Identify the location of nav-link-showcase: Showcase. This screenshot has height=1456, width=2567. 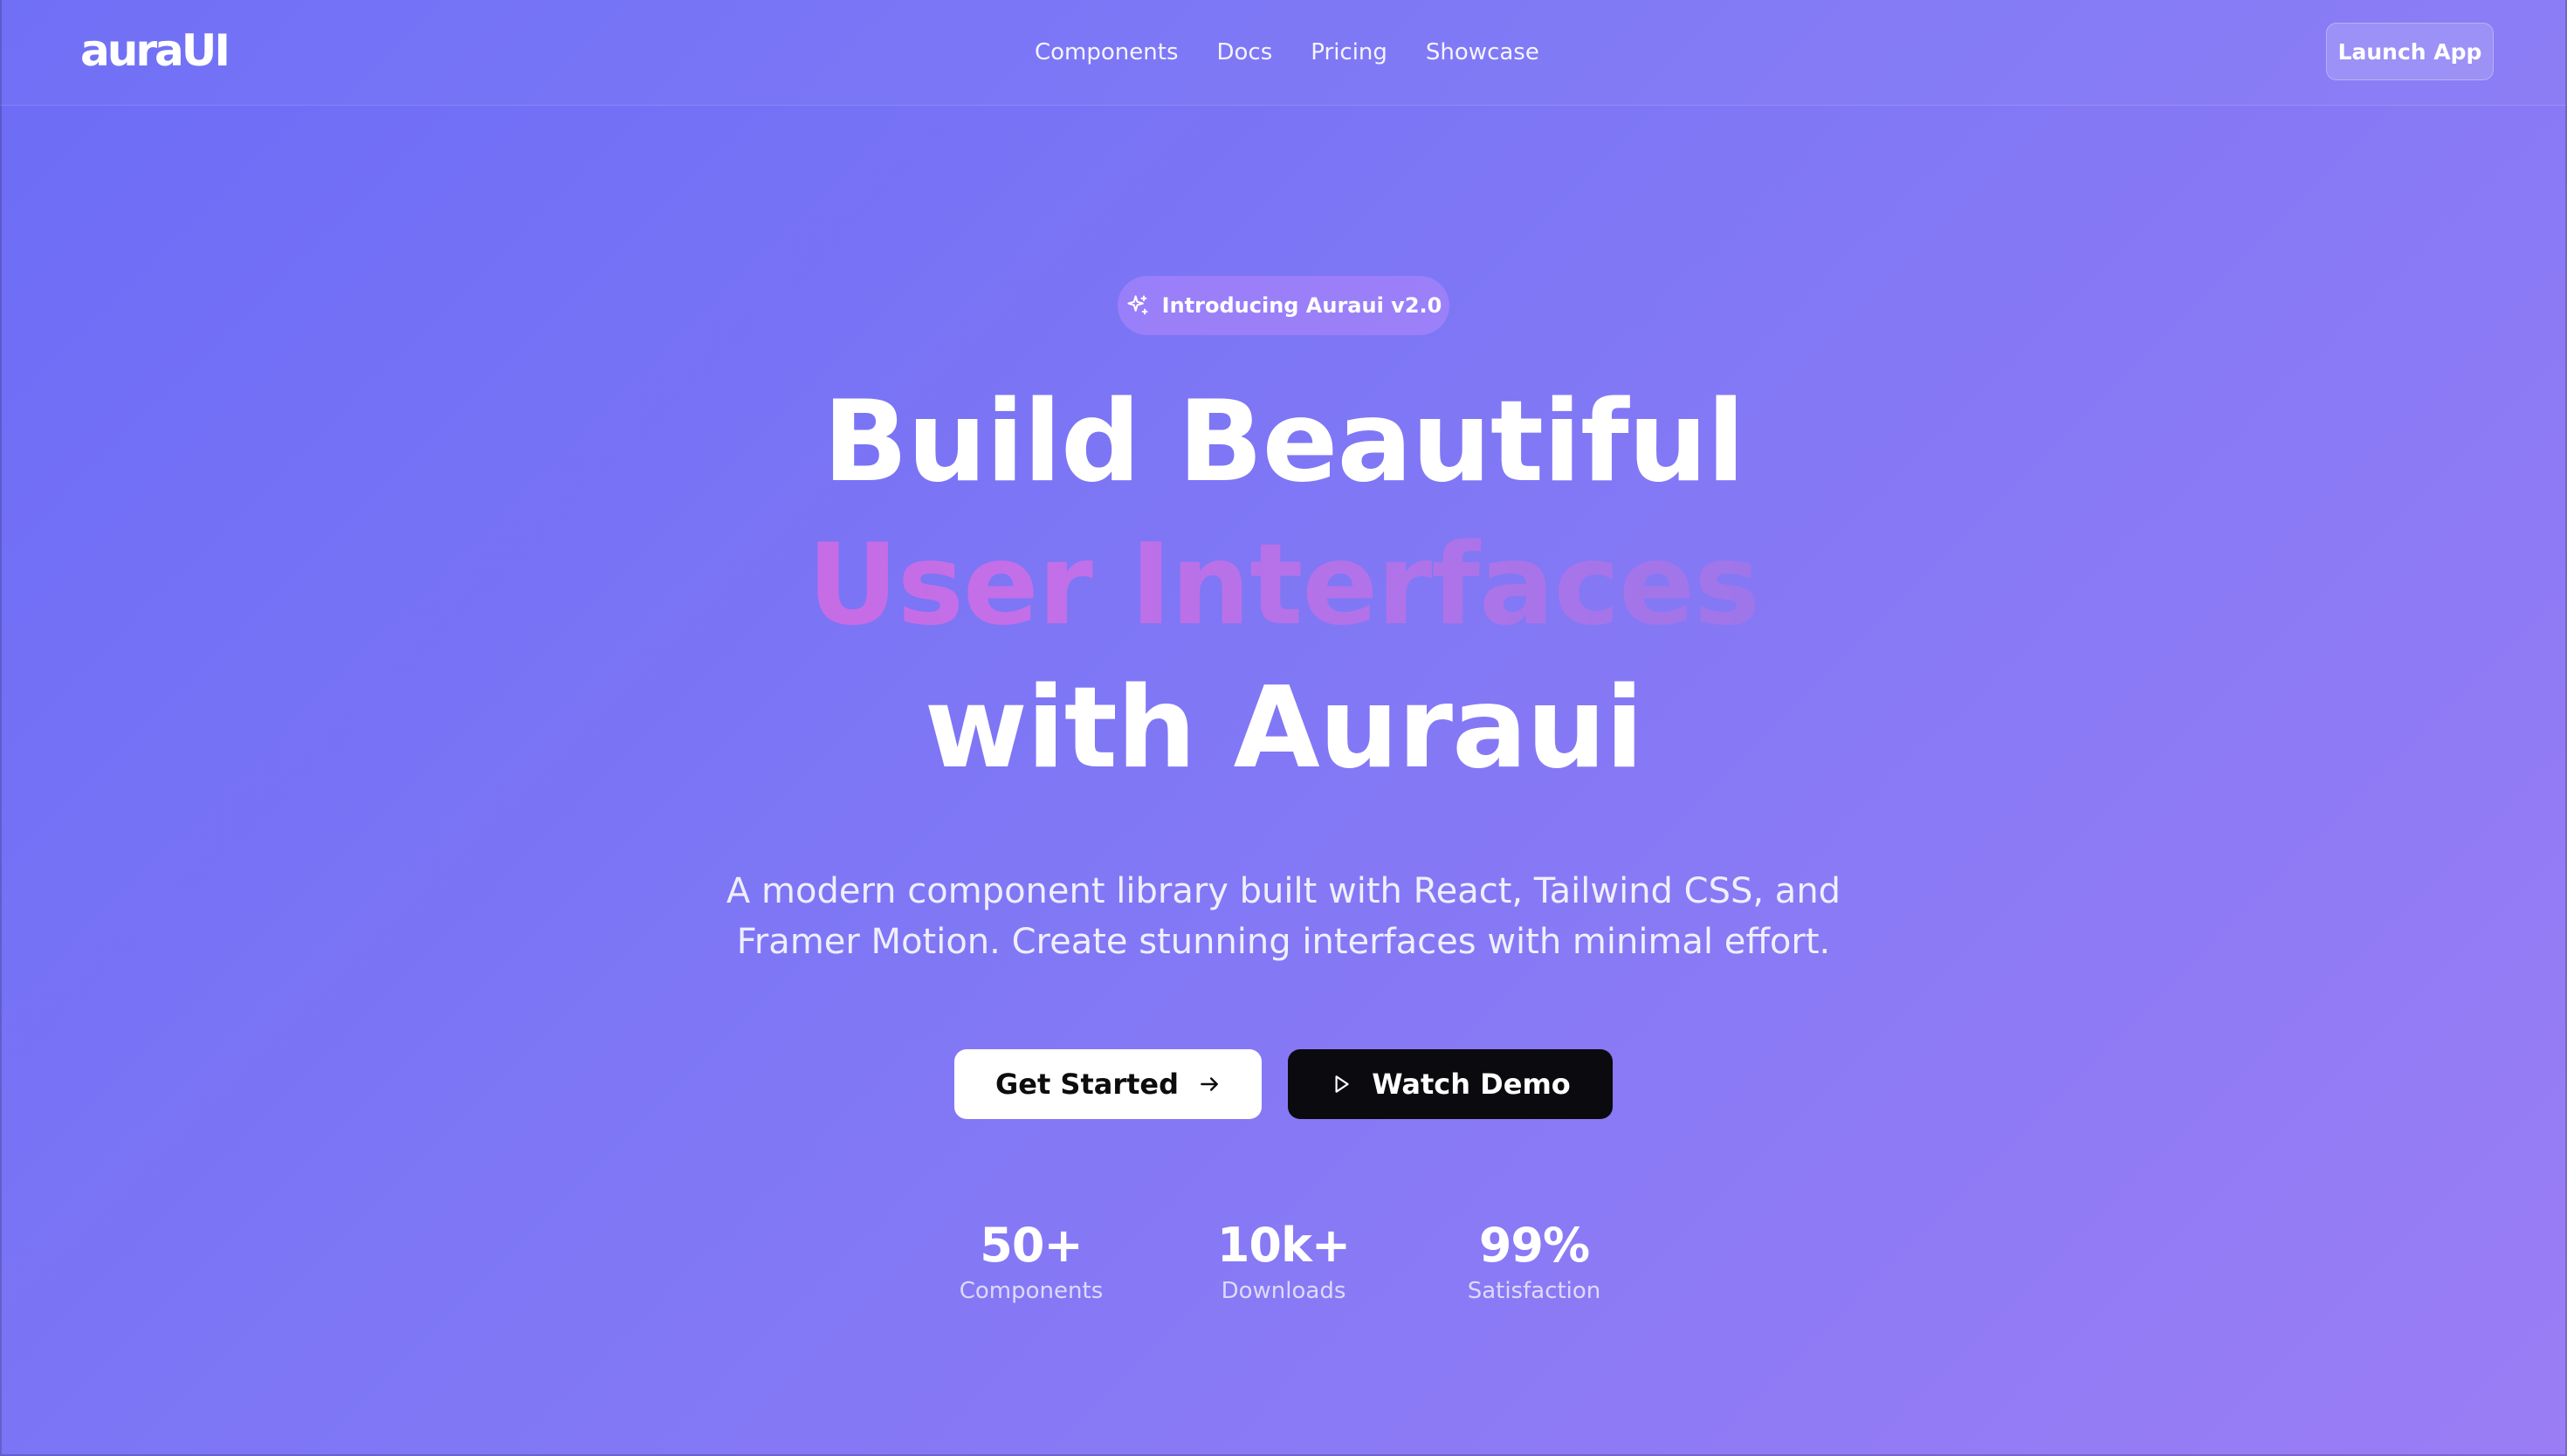
(1482, 52).